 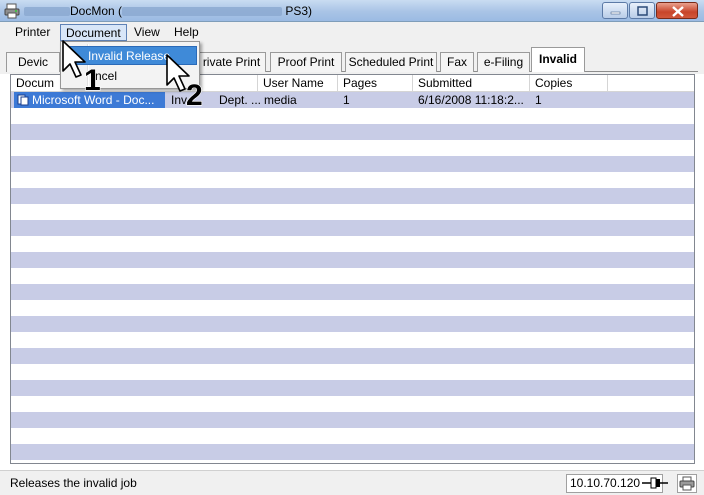 What do you see at coordinates (33, 62) in the screenshot?
I see `tab-device: Devic` at bounding box center [33, 62].